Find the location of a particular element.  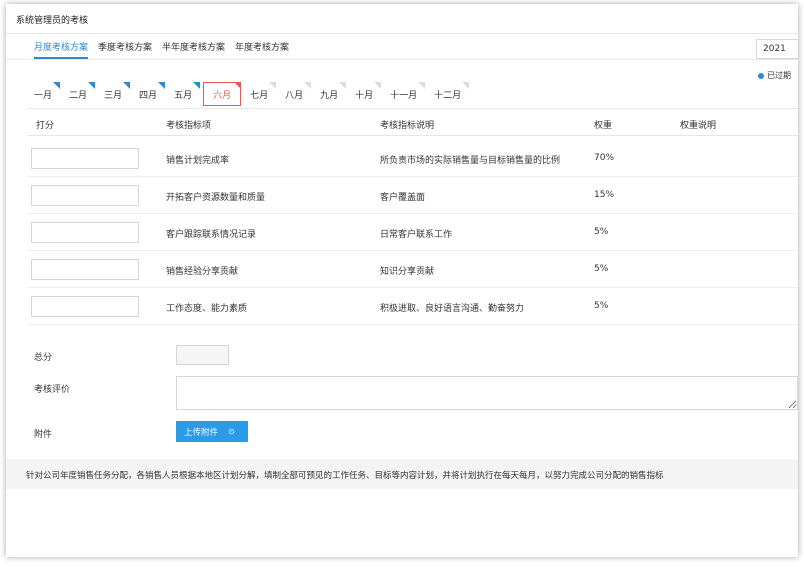

month-jul: 七月 is located at coordinates (260, 94).